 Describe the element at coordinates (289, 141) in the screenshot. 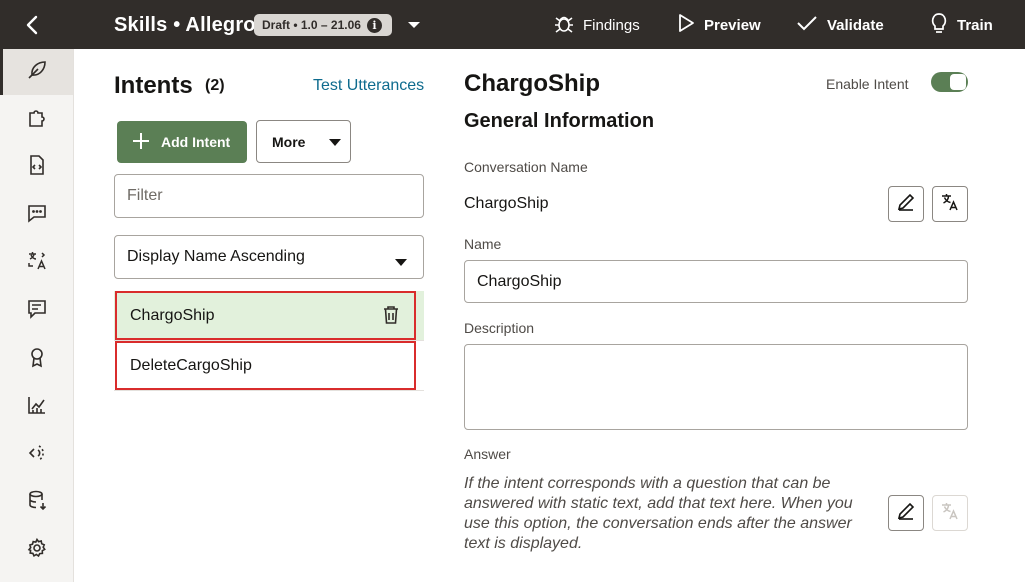

I see `more-label: More` at that location.